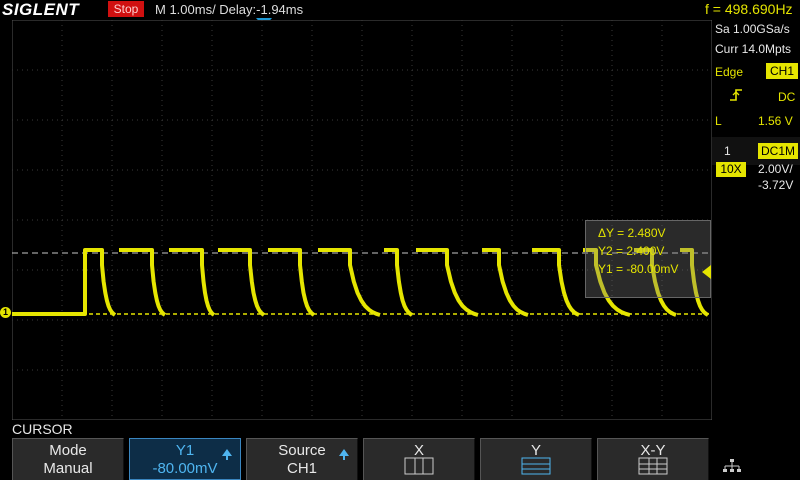 Image resolution: width=800 pixels, height=480 pixels. I want to click on x-cursor-icon, so click(419, 466).